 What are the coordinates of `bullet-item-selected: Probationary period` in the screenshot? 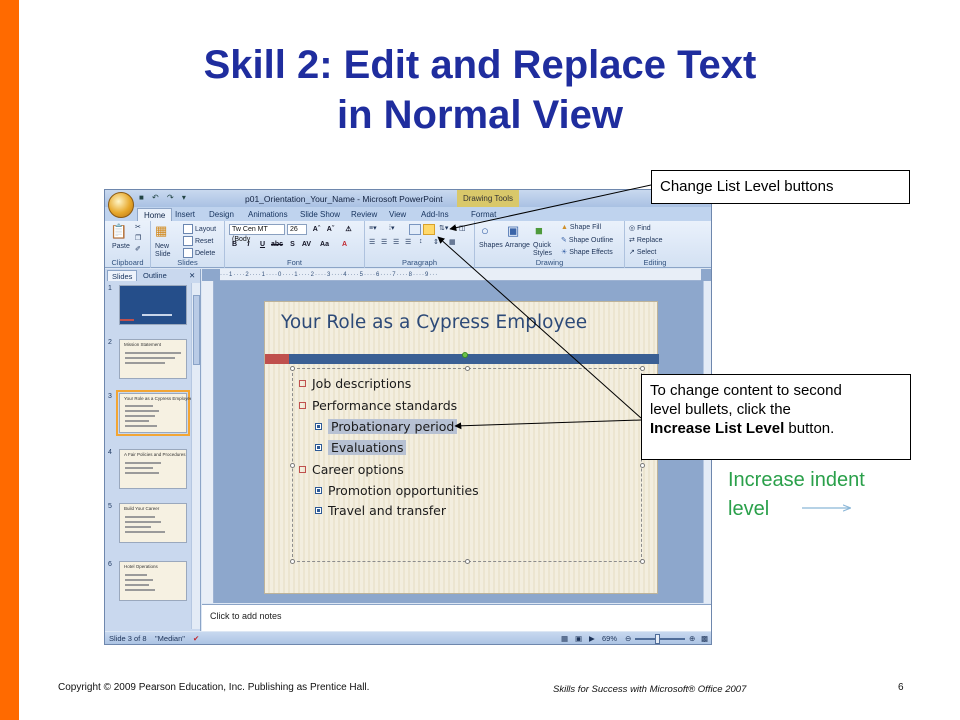 It's located at (386, 426).